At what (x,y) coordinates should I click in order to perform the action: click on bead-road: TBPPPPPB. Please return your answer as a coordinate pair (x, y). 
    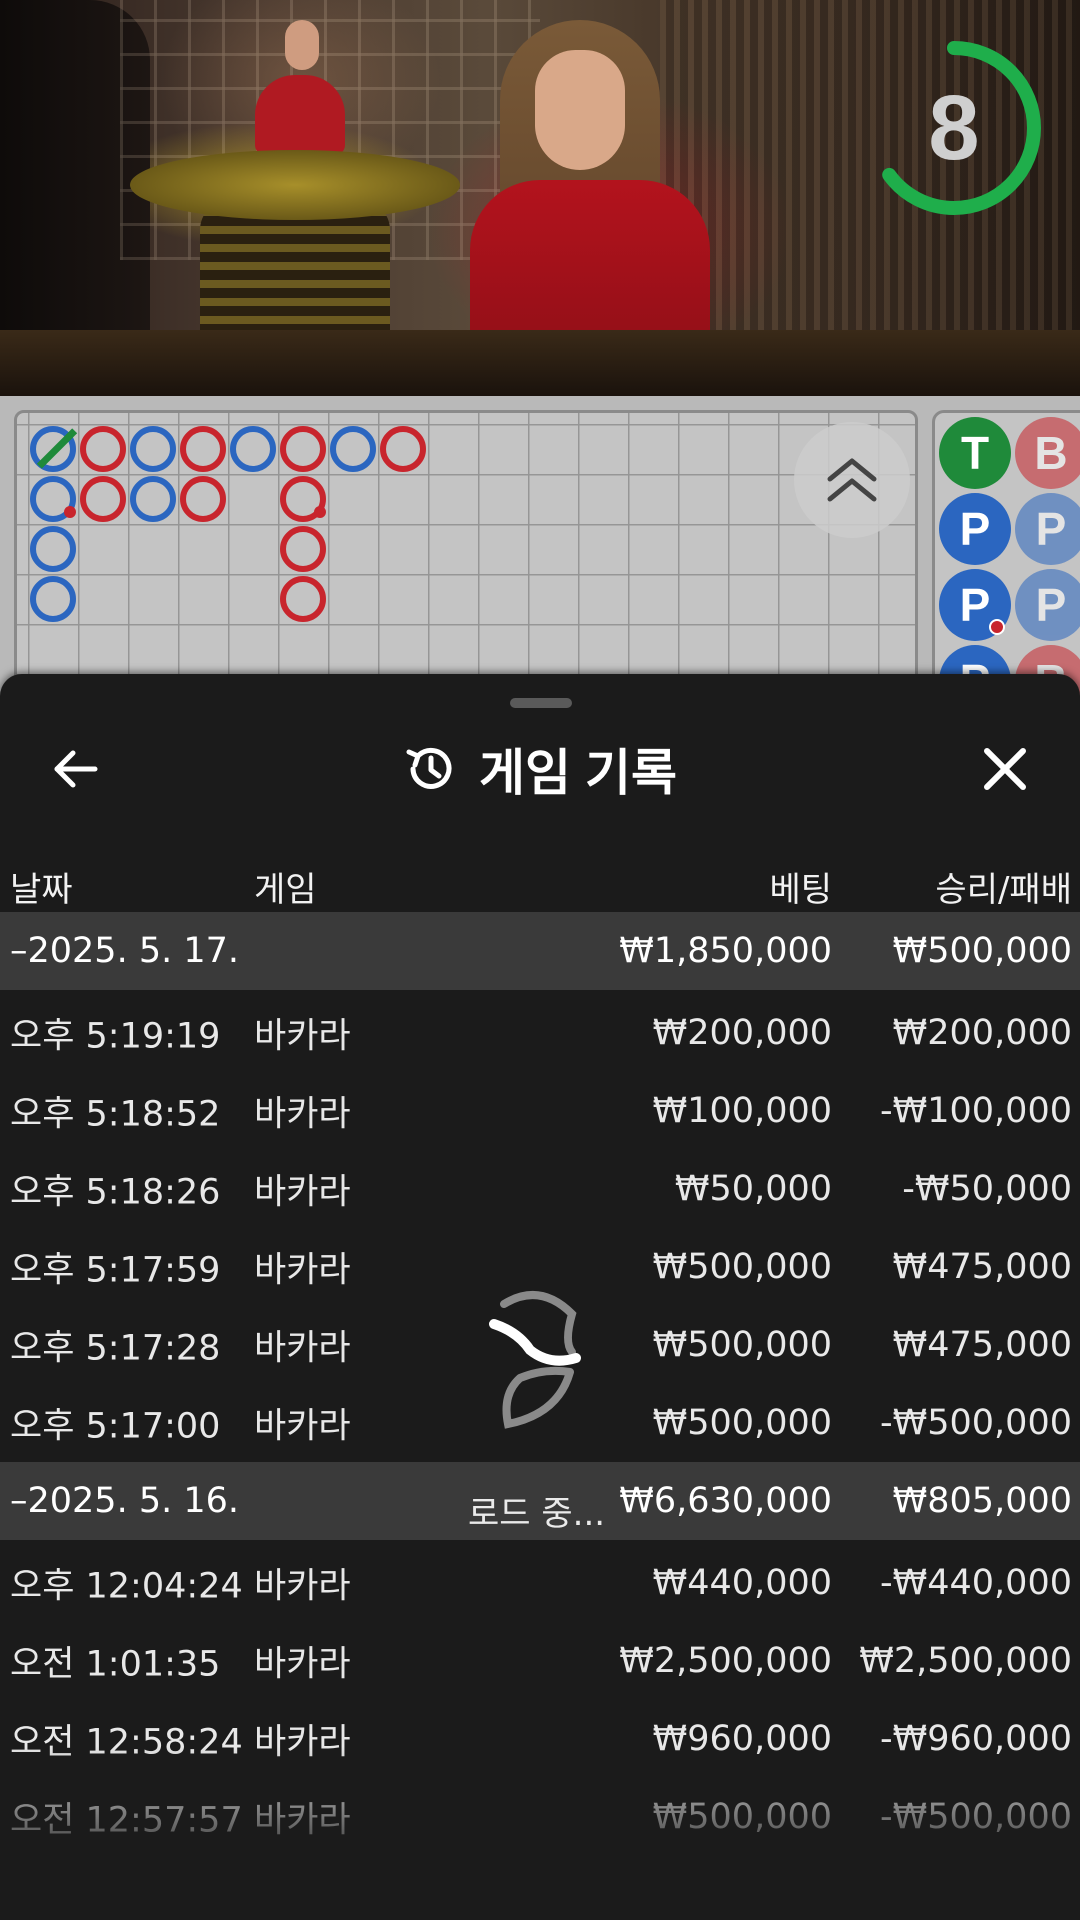
    Looking at the image, I should click on (1006, 555).